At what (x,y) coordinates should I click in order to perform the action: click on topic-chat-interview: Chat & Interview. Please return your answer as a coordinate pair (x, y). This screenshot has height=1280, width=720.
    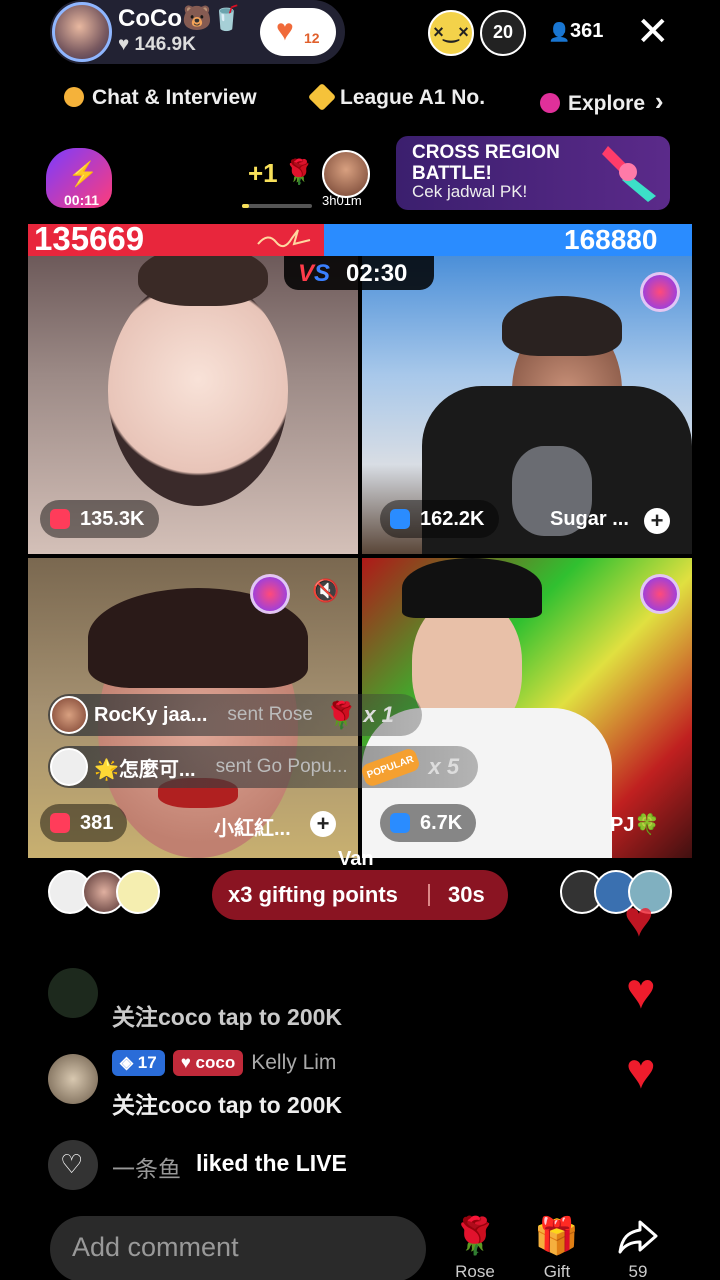
    Looking at the image, I should click on (160, 98).